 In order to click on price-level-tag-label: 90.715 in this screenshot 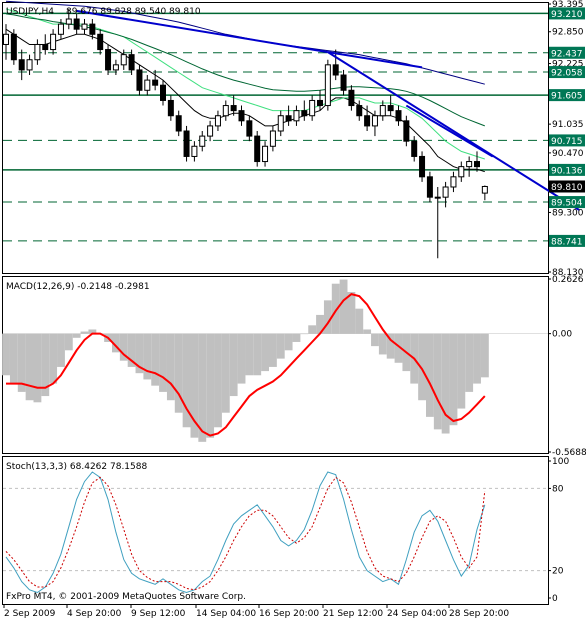, I will do `click(567, 142)`.